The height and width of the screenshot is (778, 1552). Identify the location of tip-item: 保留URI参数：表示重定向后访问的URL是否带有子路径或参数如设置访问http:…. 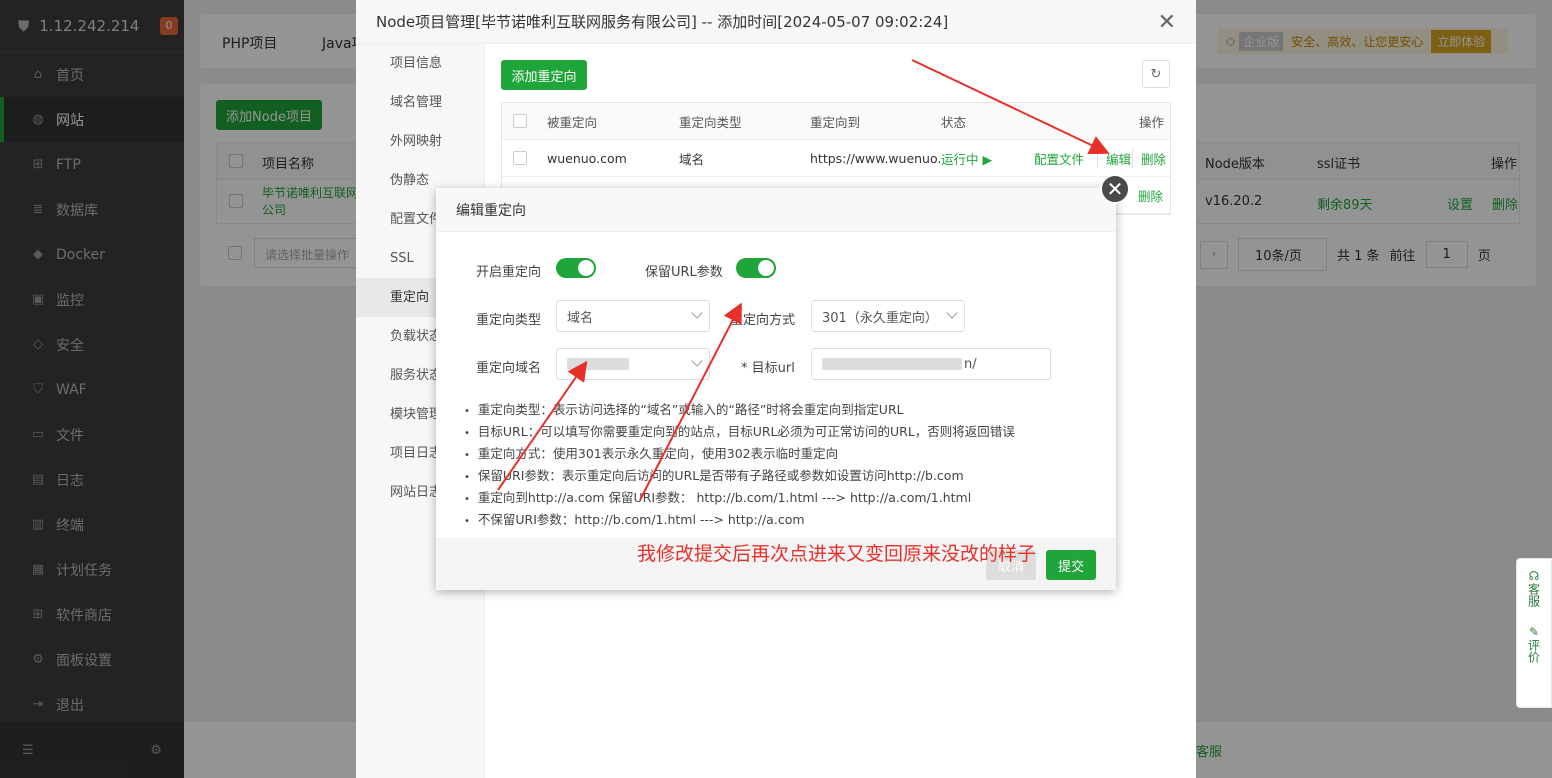
(739, 477).